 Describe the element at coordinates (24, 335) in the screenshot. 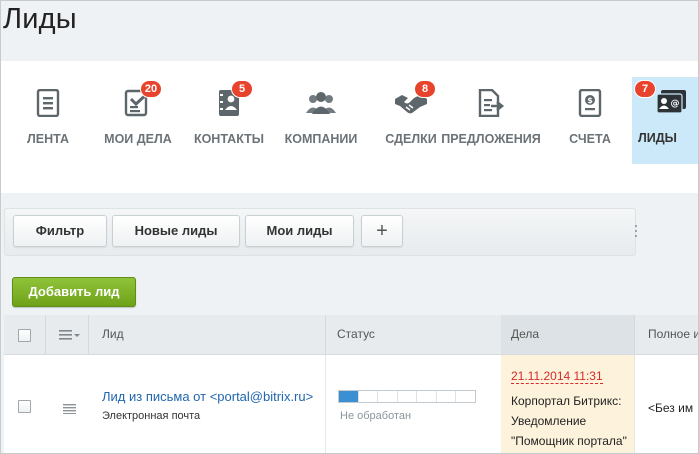

I see `select-all-checkbox` at that location.